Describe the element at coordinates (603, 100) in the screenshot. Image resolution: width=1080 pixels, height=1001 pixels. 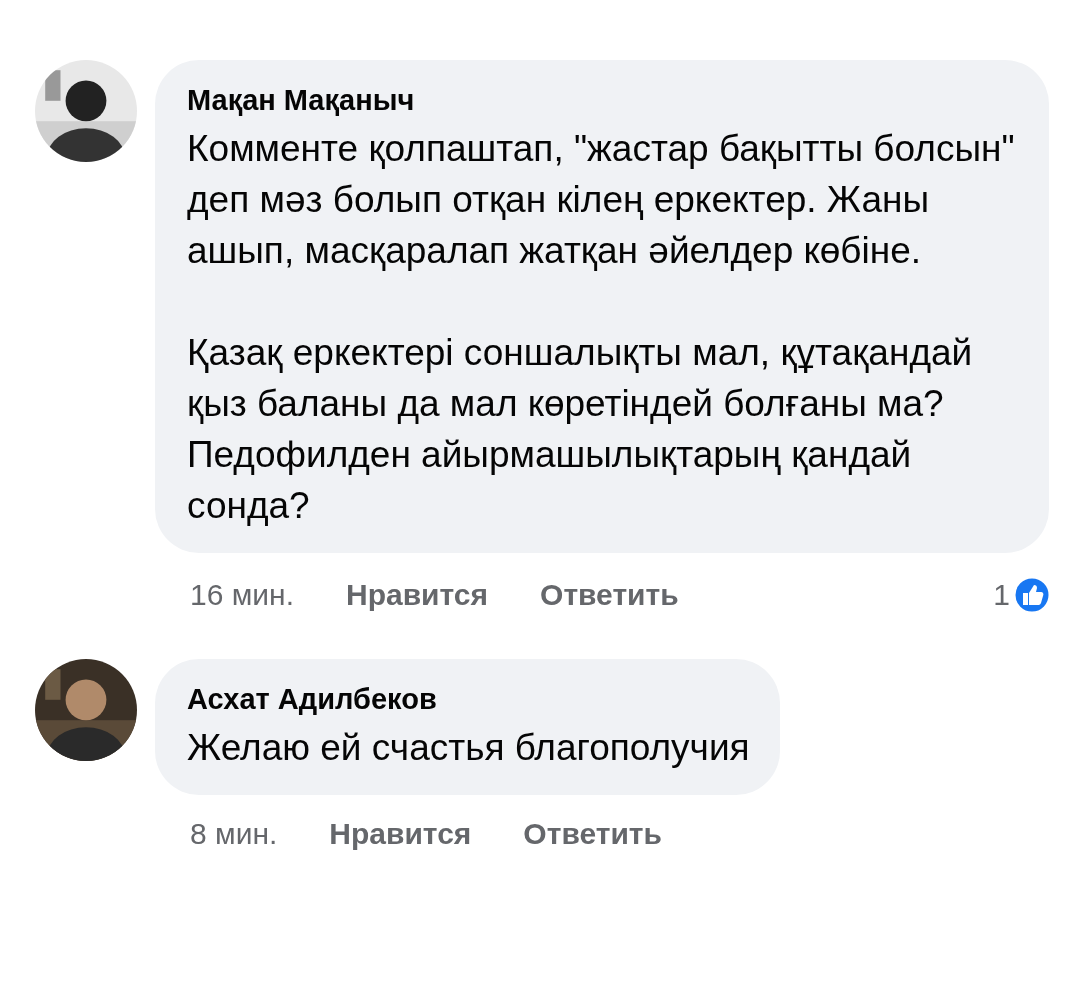
I see `author-name: Мақан Мақаныч` at that location.